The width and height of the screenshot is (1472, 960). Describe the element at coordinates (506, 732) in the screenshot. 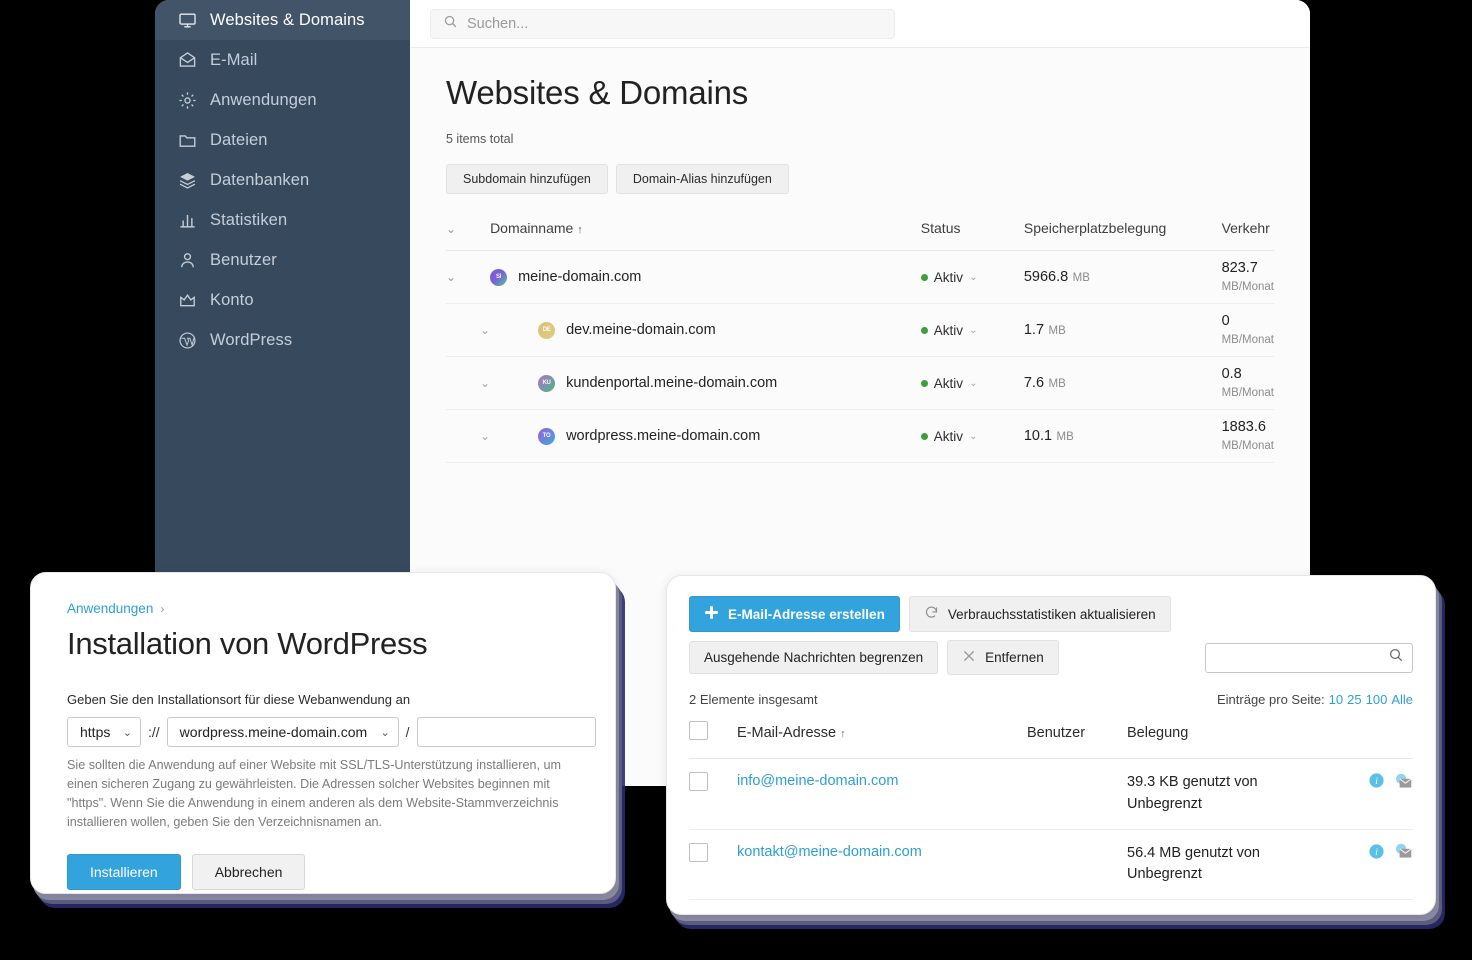

I see `install-path-input` at that location.